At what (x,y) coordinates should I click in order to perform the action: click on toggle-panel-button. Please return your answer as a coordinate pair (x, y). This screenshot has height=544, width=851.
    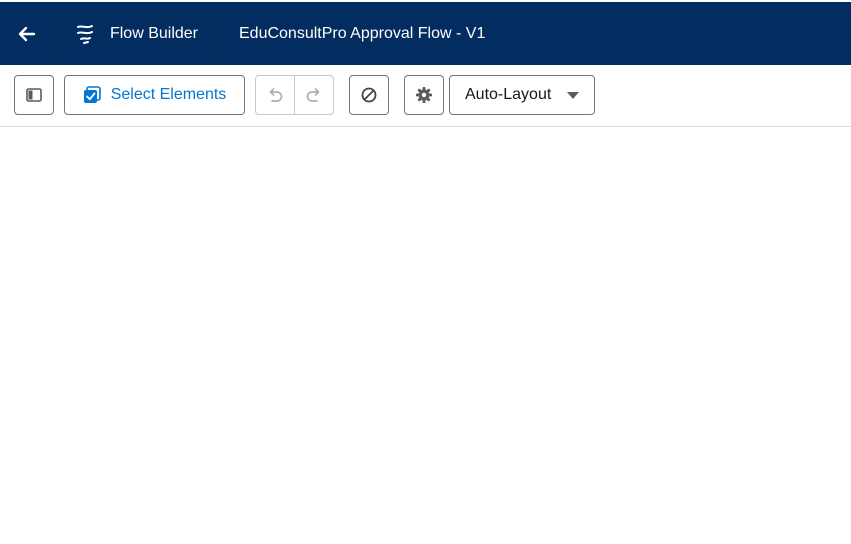
    Looking at the image, I should click on (34, 95).